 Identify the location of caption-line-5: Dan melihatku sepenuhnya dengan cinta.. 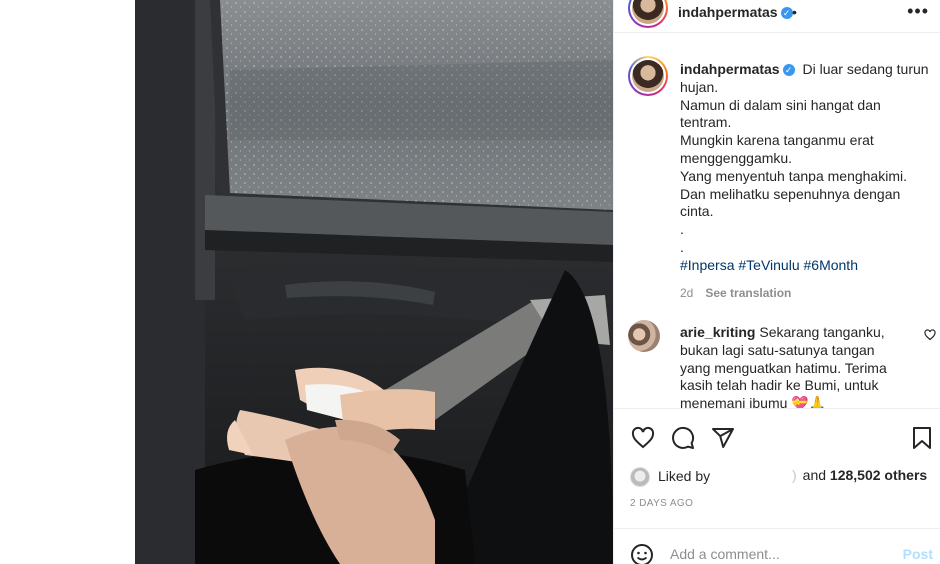
(790, 202).